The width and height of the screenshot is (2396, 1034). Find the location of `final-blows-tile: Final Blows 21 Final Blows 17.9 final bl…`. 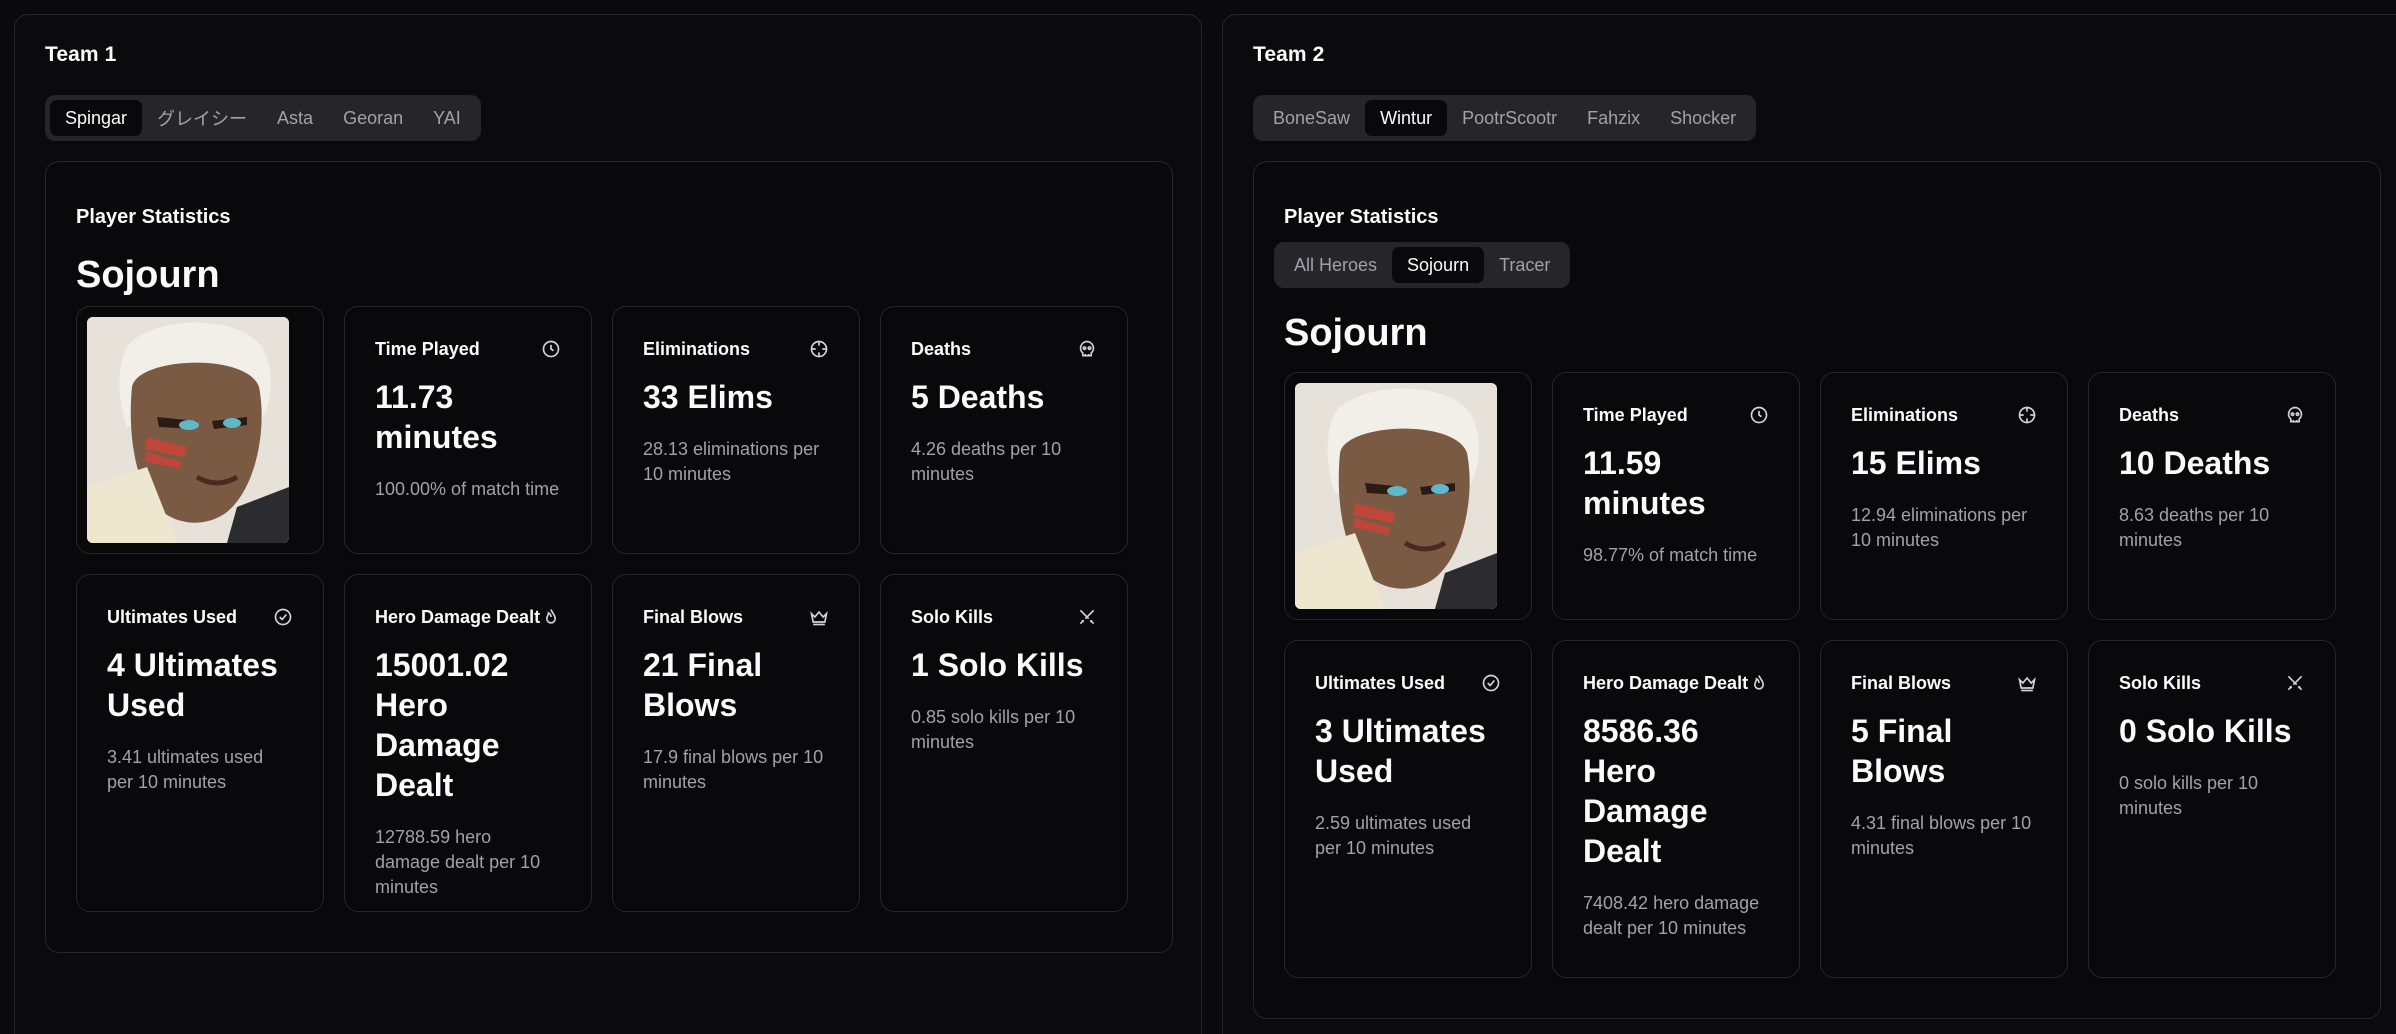

final-blows-tile: Final Blows 21 Final Blows 17.9 final bl… is located at coordinates (736, 743).